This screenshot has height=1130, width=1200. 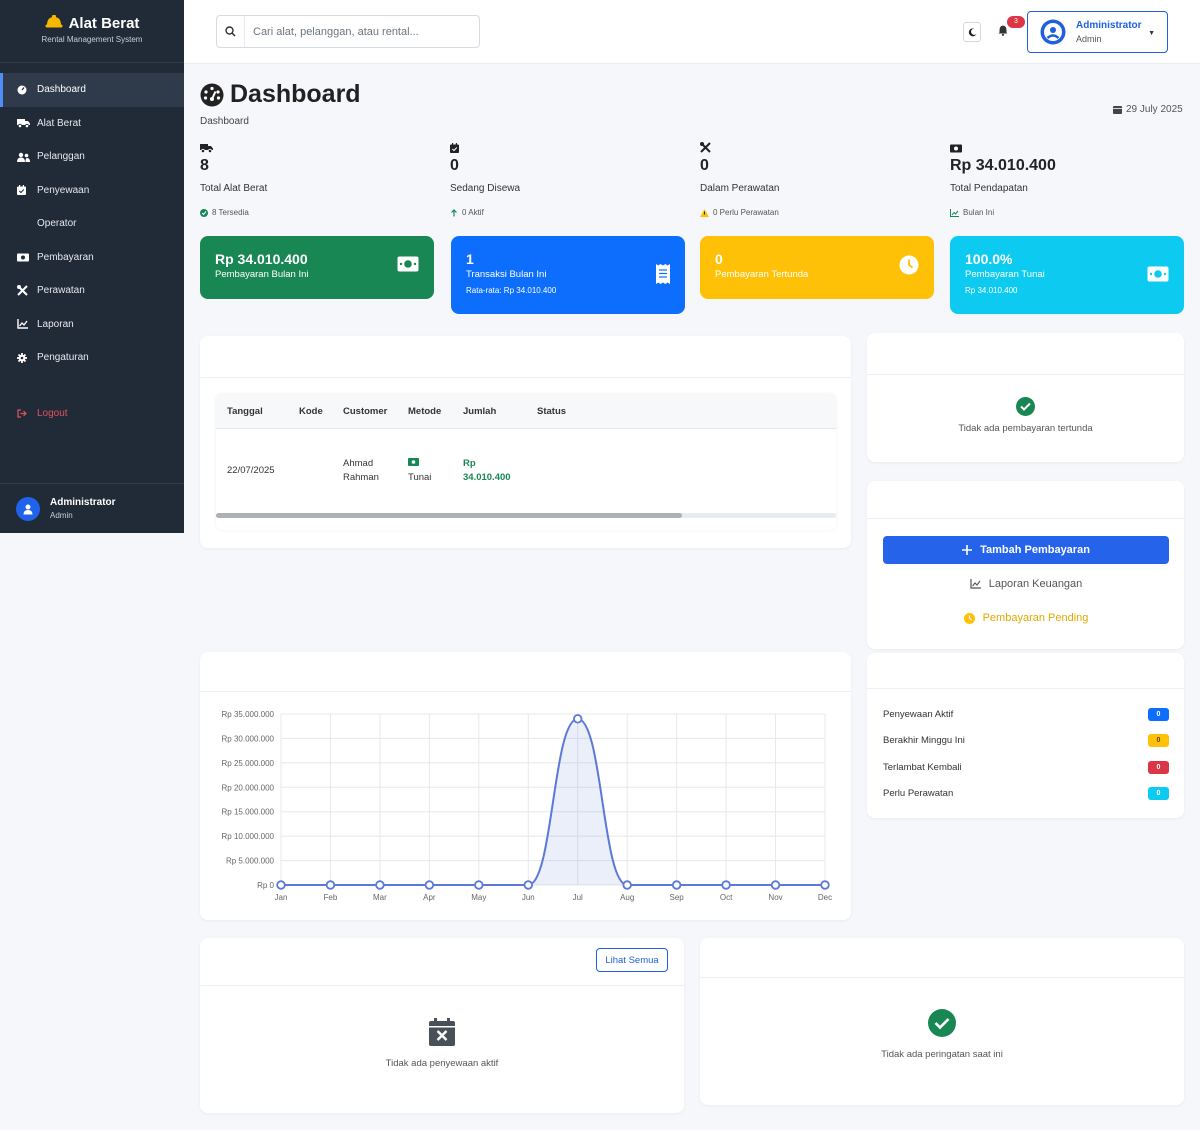 I want to click on pending-payments-link: Pembayaran Pending, so click(x=1026, y=618).